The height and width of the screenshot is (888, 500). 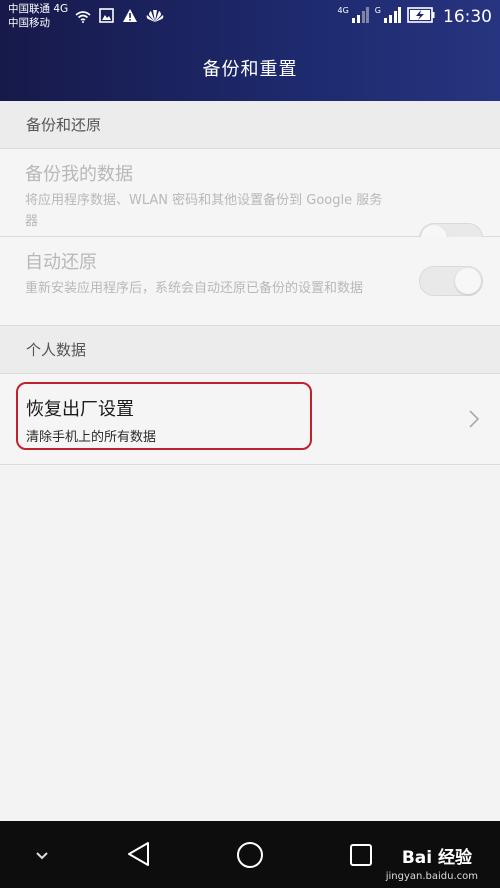 I want to click on warning-icon, so click(x=130, y=17).